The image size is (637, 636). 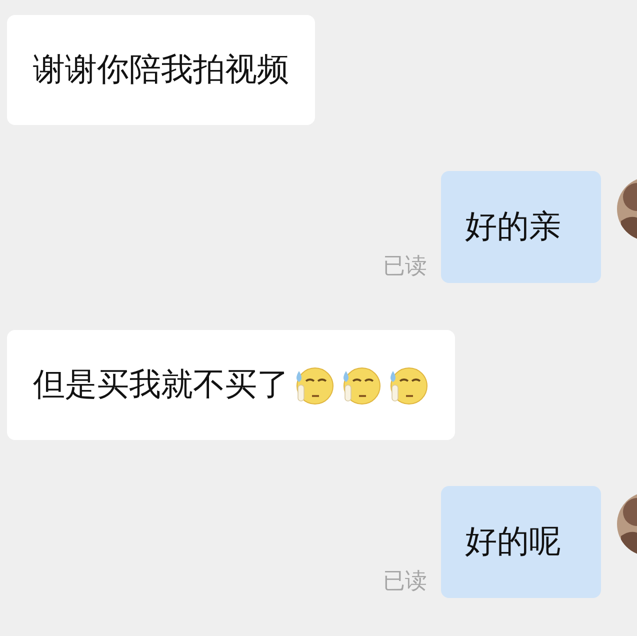 I want to click on message-bubble: 好的亲, so click(x=521, y=227).